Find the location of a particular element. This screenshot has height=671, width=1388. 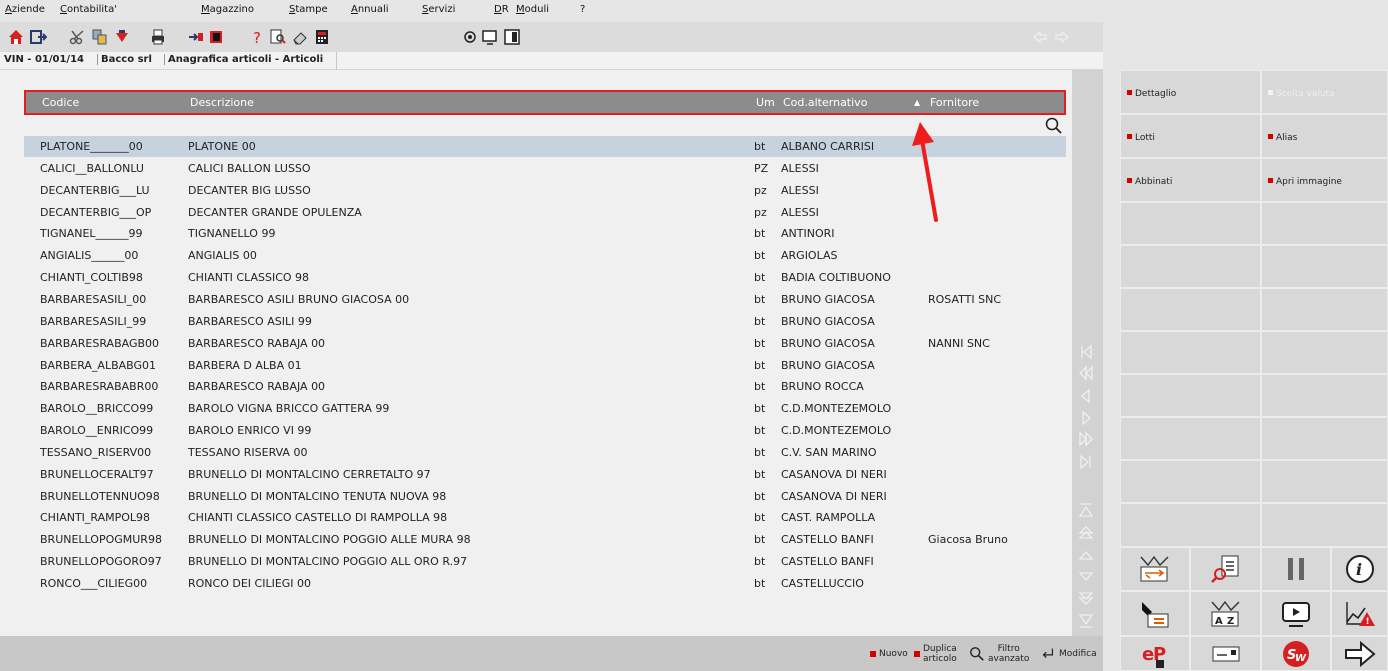

search-doc-icon is located at coordinates (278, 37).